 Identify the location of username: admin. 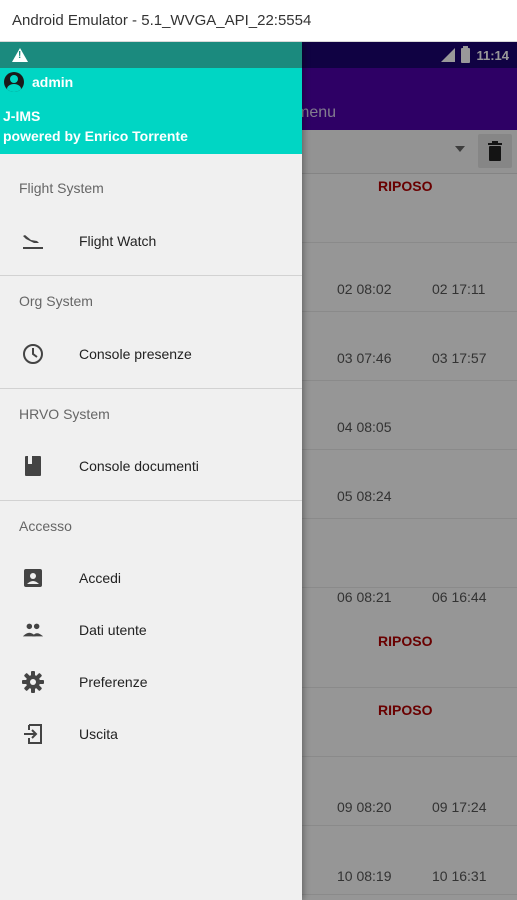
(53, 82).